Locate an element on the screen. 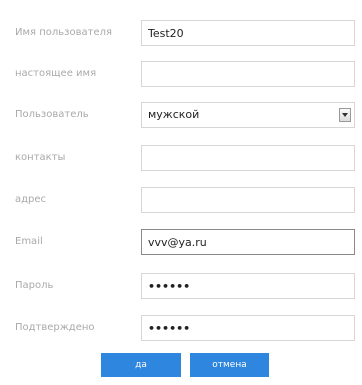 This screenshot has height=385, width=362. confirm-row: Подтверждено is located at coordinates (181, 329).